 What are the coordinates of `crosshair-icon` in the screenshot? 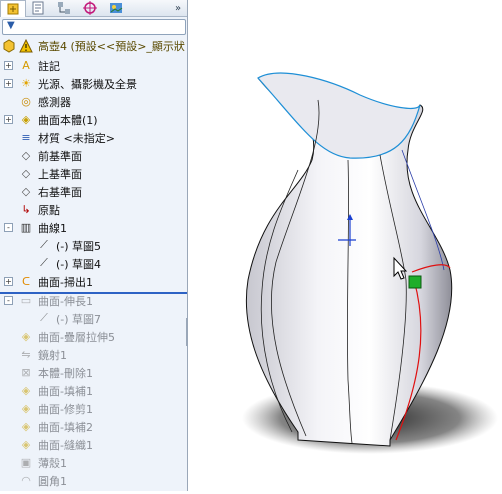 It's located at (90, 8).